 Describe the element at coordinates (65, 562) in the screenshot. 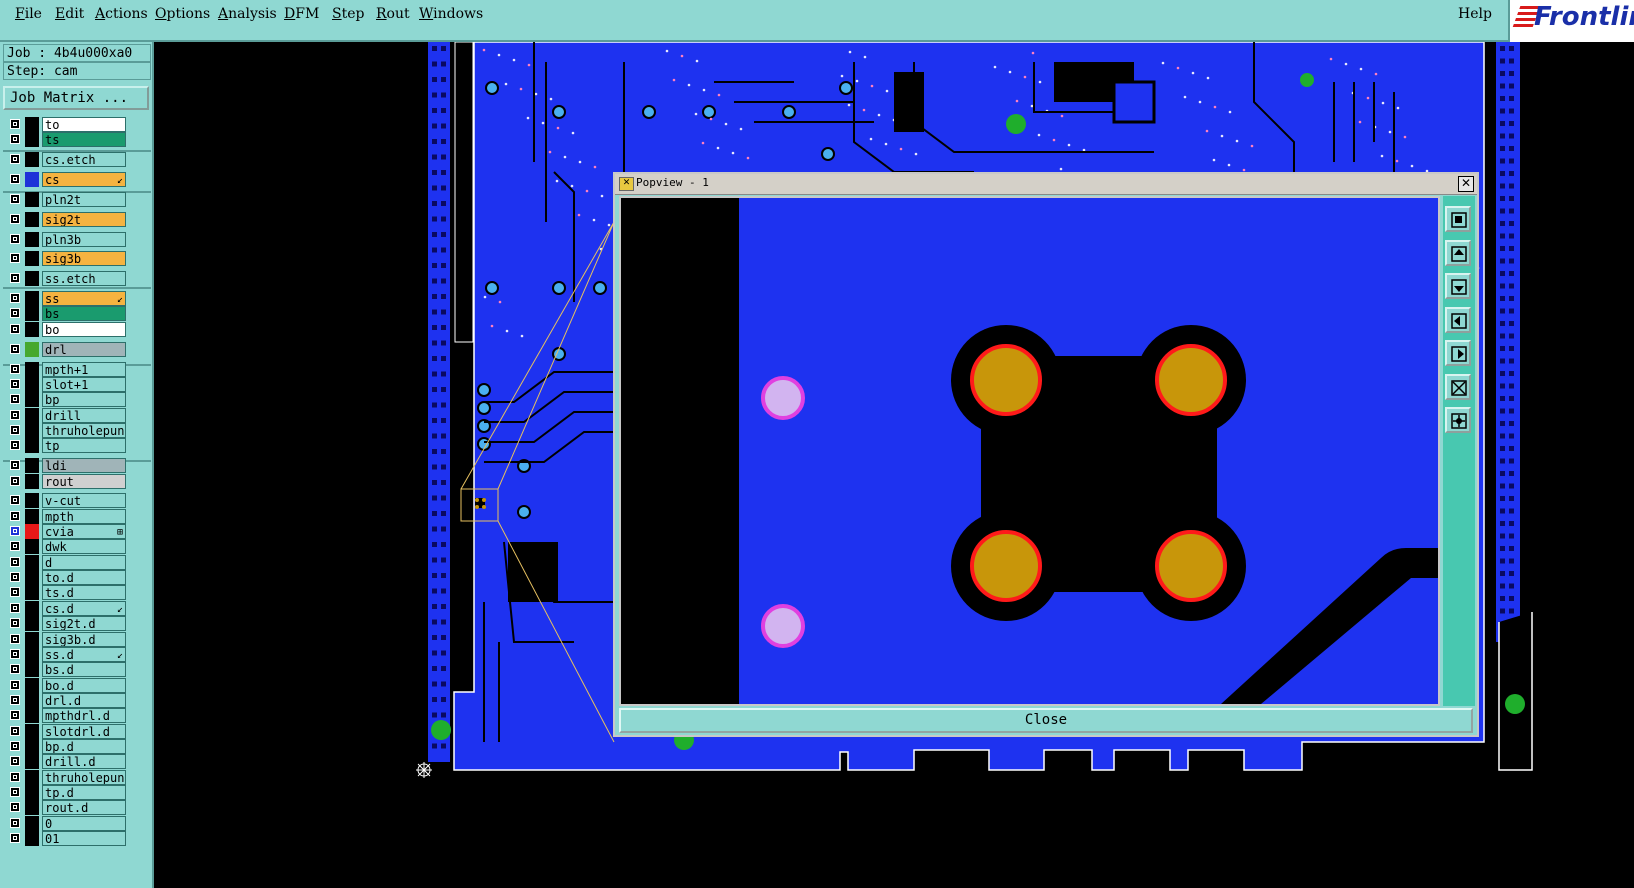

I see `layer-row: d` at that location.